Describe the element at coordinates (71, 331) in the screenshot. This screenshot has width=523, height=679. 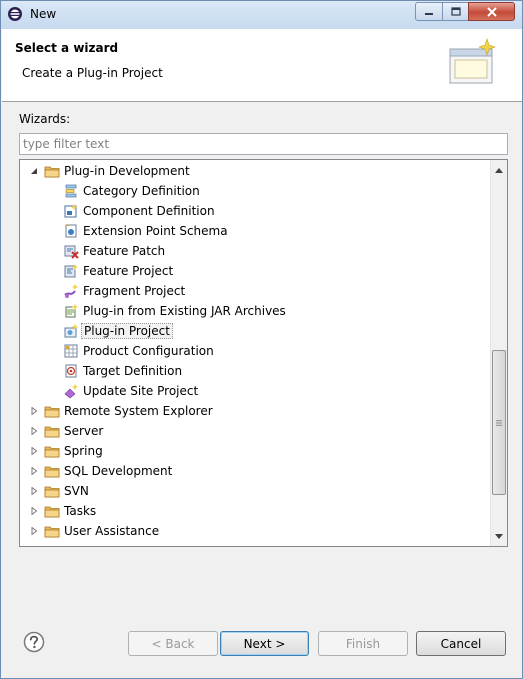
I see `plugin-project-icon` at that location.